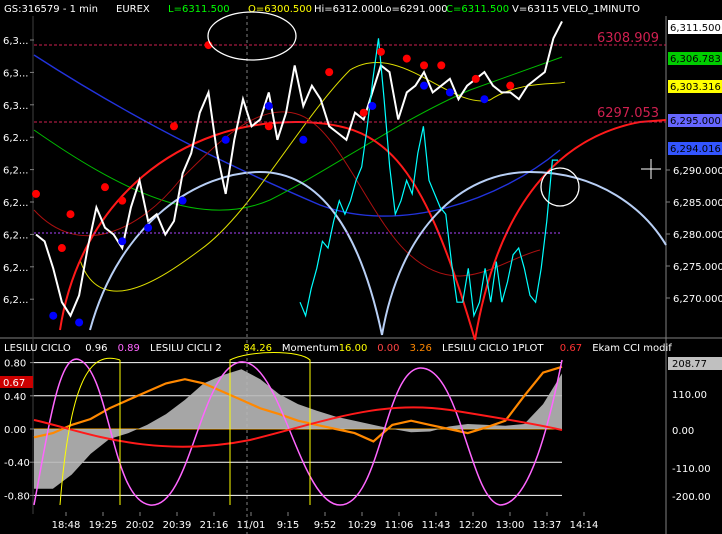  Describe the element at coordinates (14, 383) in the screenshot. I see `osc-left-tag: 0.67` at that location.